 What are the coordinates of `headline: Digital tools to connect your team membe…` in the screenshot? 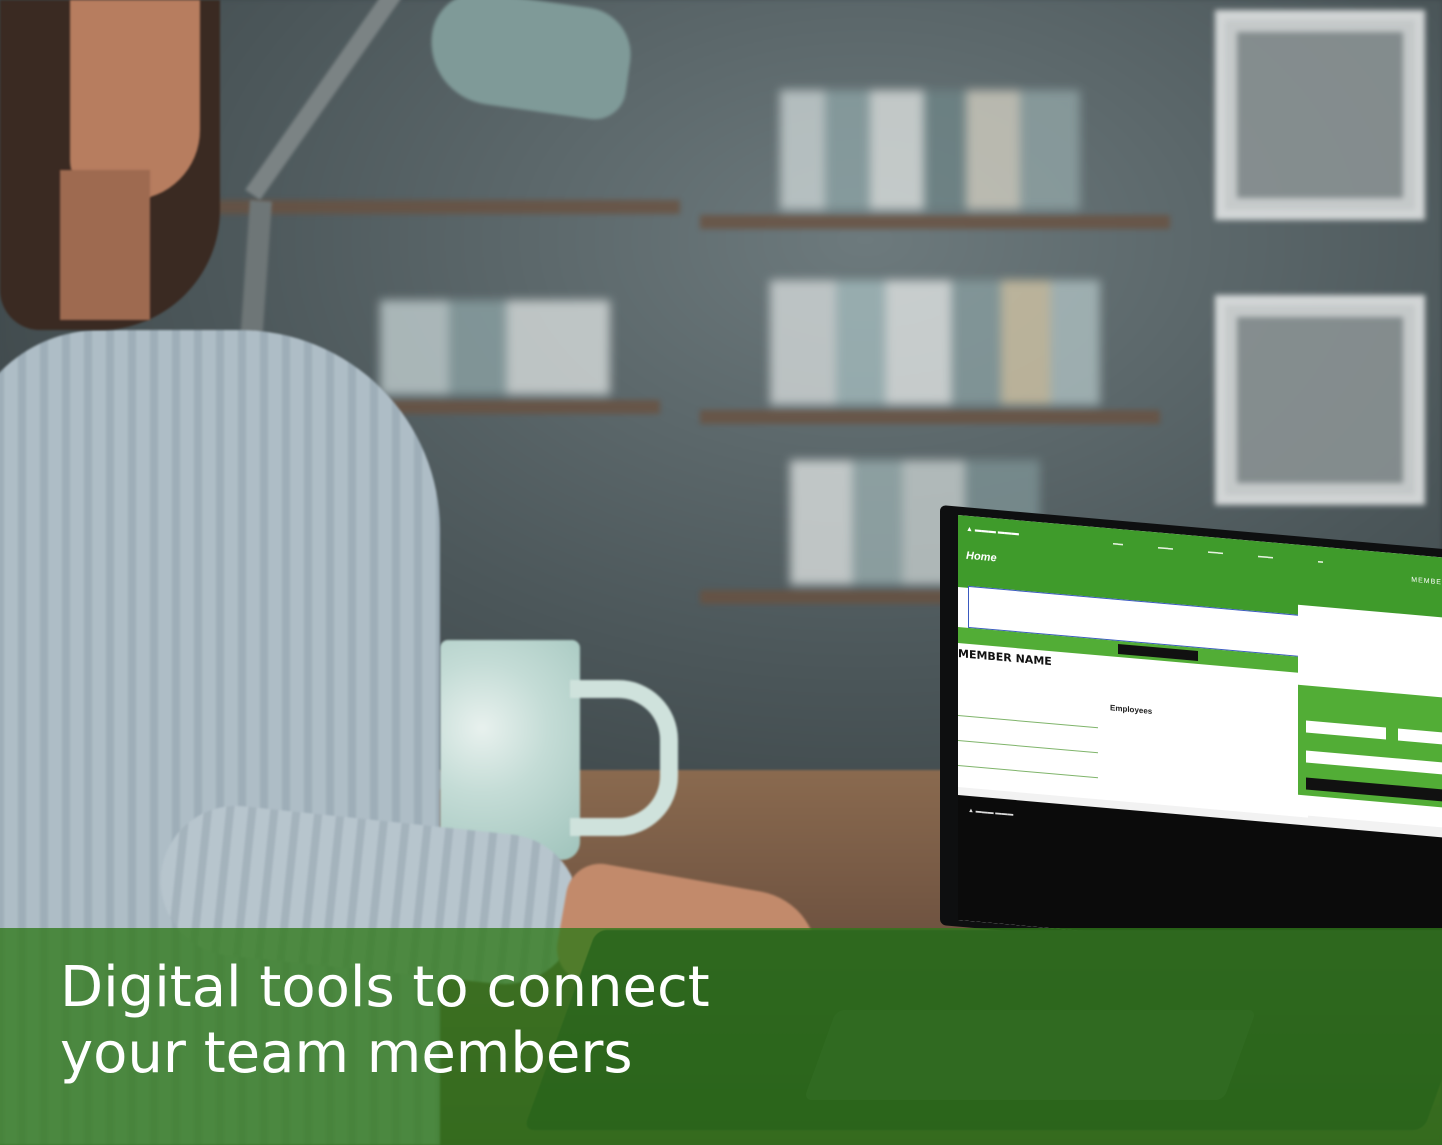 It's located at (510, 1021).